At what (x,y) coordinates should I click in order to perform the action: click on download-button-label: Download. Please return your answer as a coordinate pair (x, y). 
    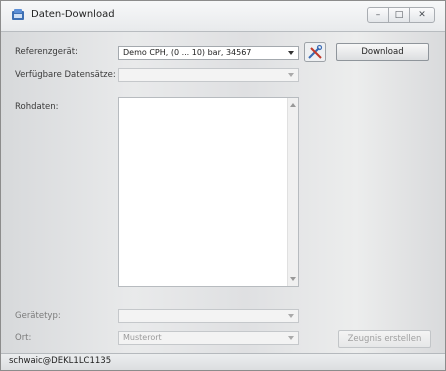
    Looking at the image, I should click on (382, 52).